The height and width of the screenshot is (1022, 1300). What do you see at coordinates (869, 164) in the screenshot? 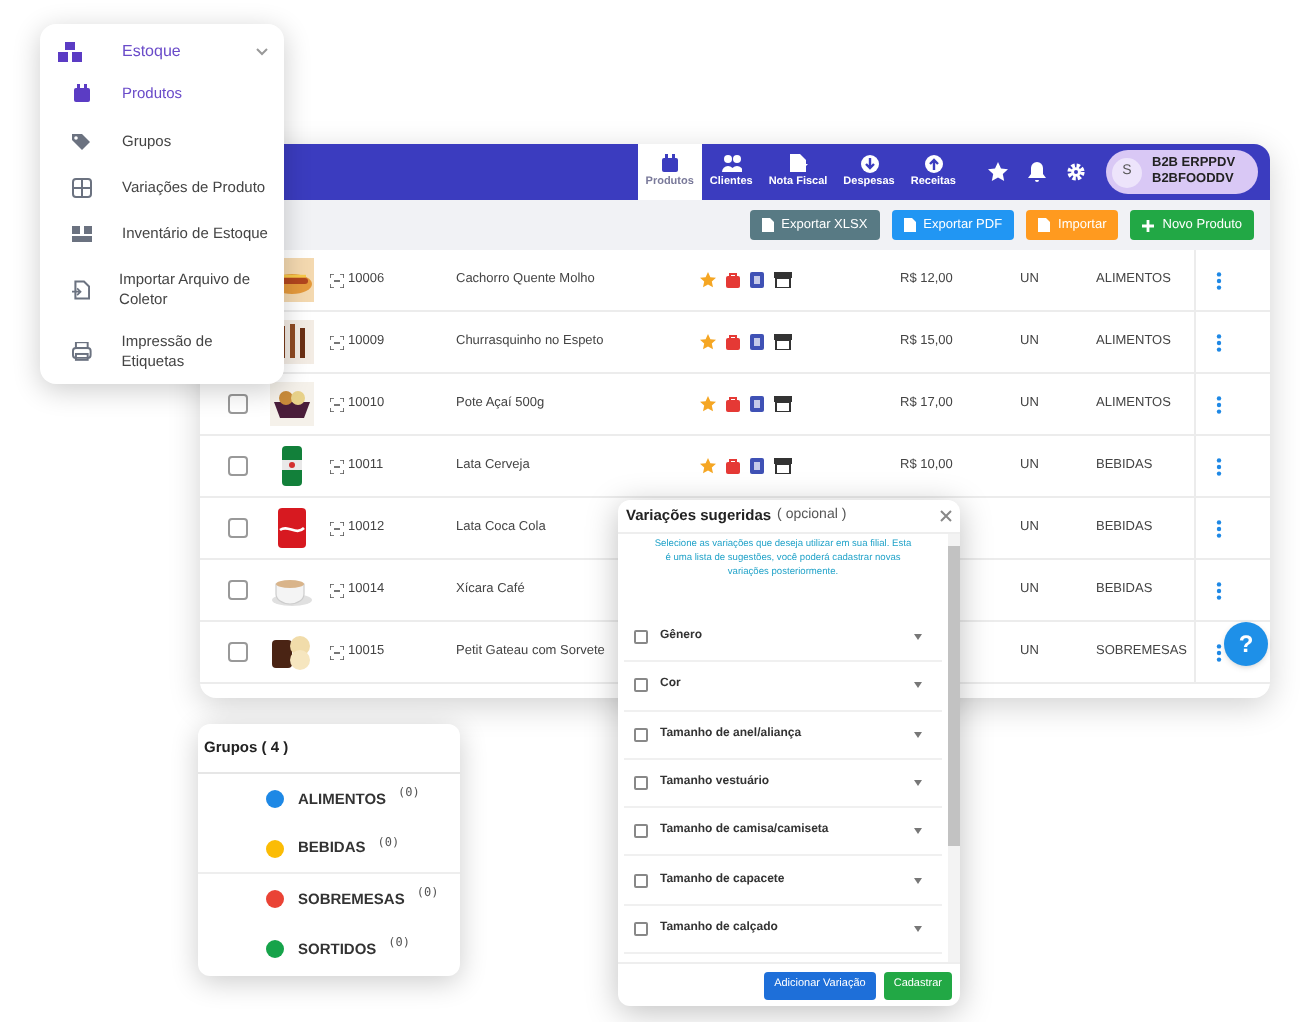
I see `download-icon` at bounding box center [869, 164].